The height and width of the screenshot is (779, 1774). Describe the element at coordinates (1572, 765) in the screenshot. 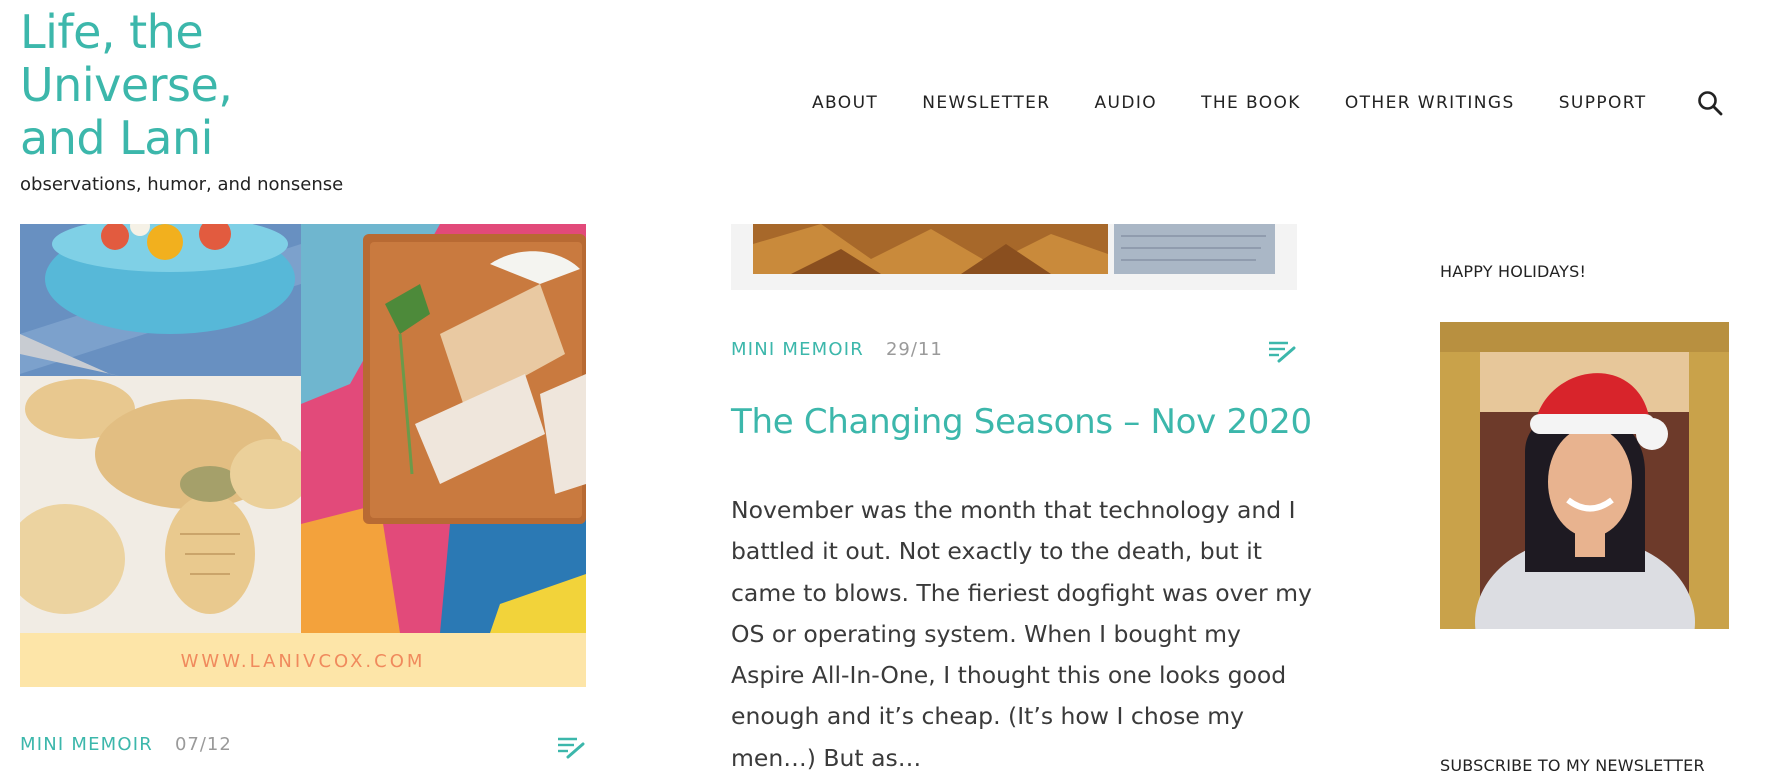

I see `widget-title-newsletter: SUBSCRIBE TO MY NEWSLETTER` at that location.